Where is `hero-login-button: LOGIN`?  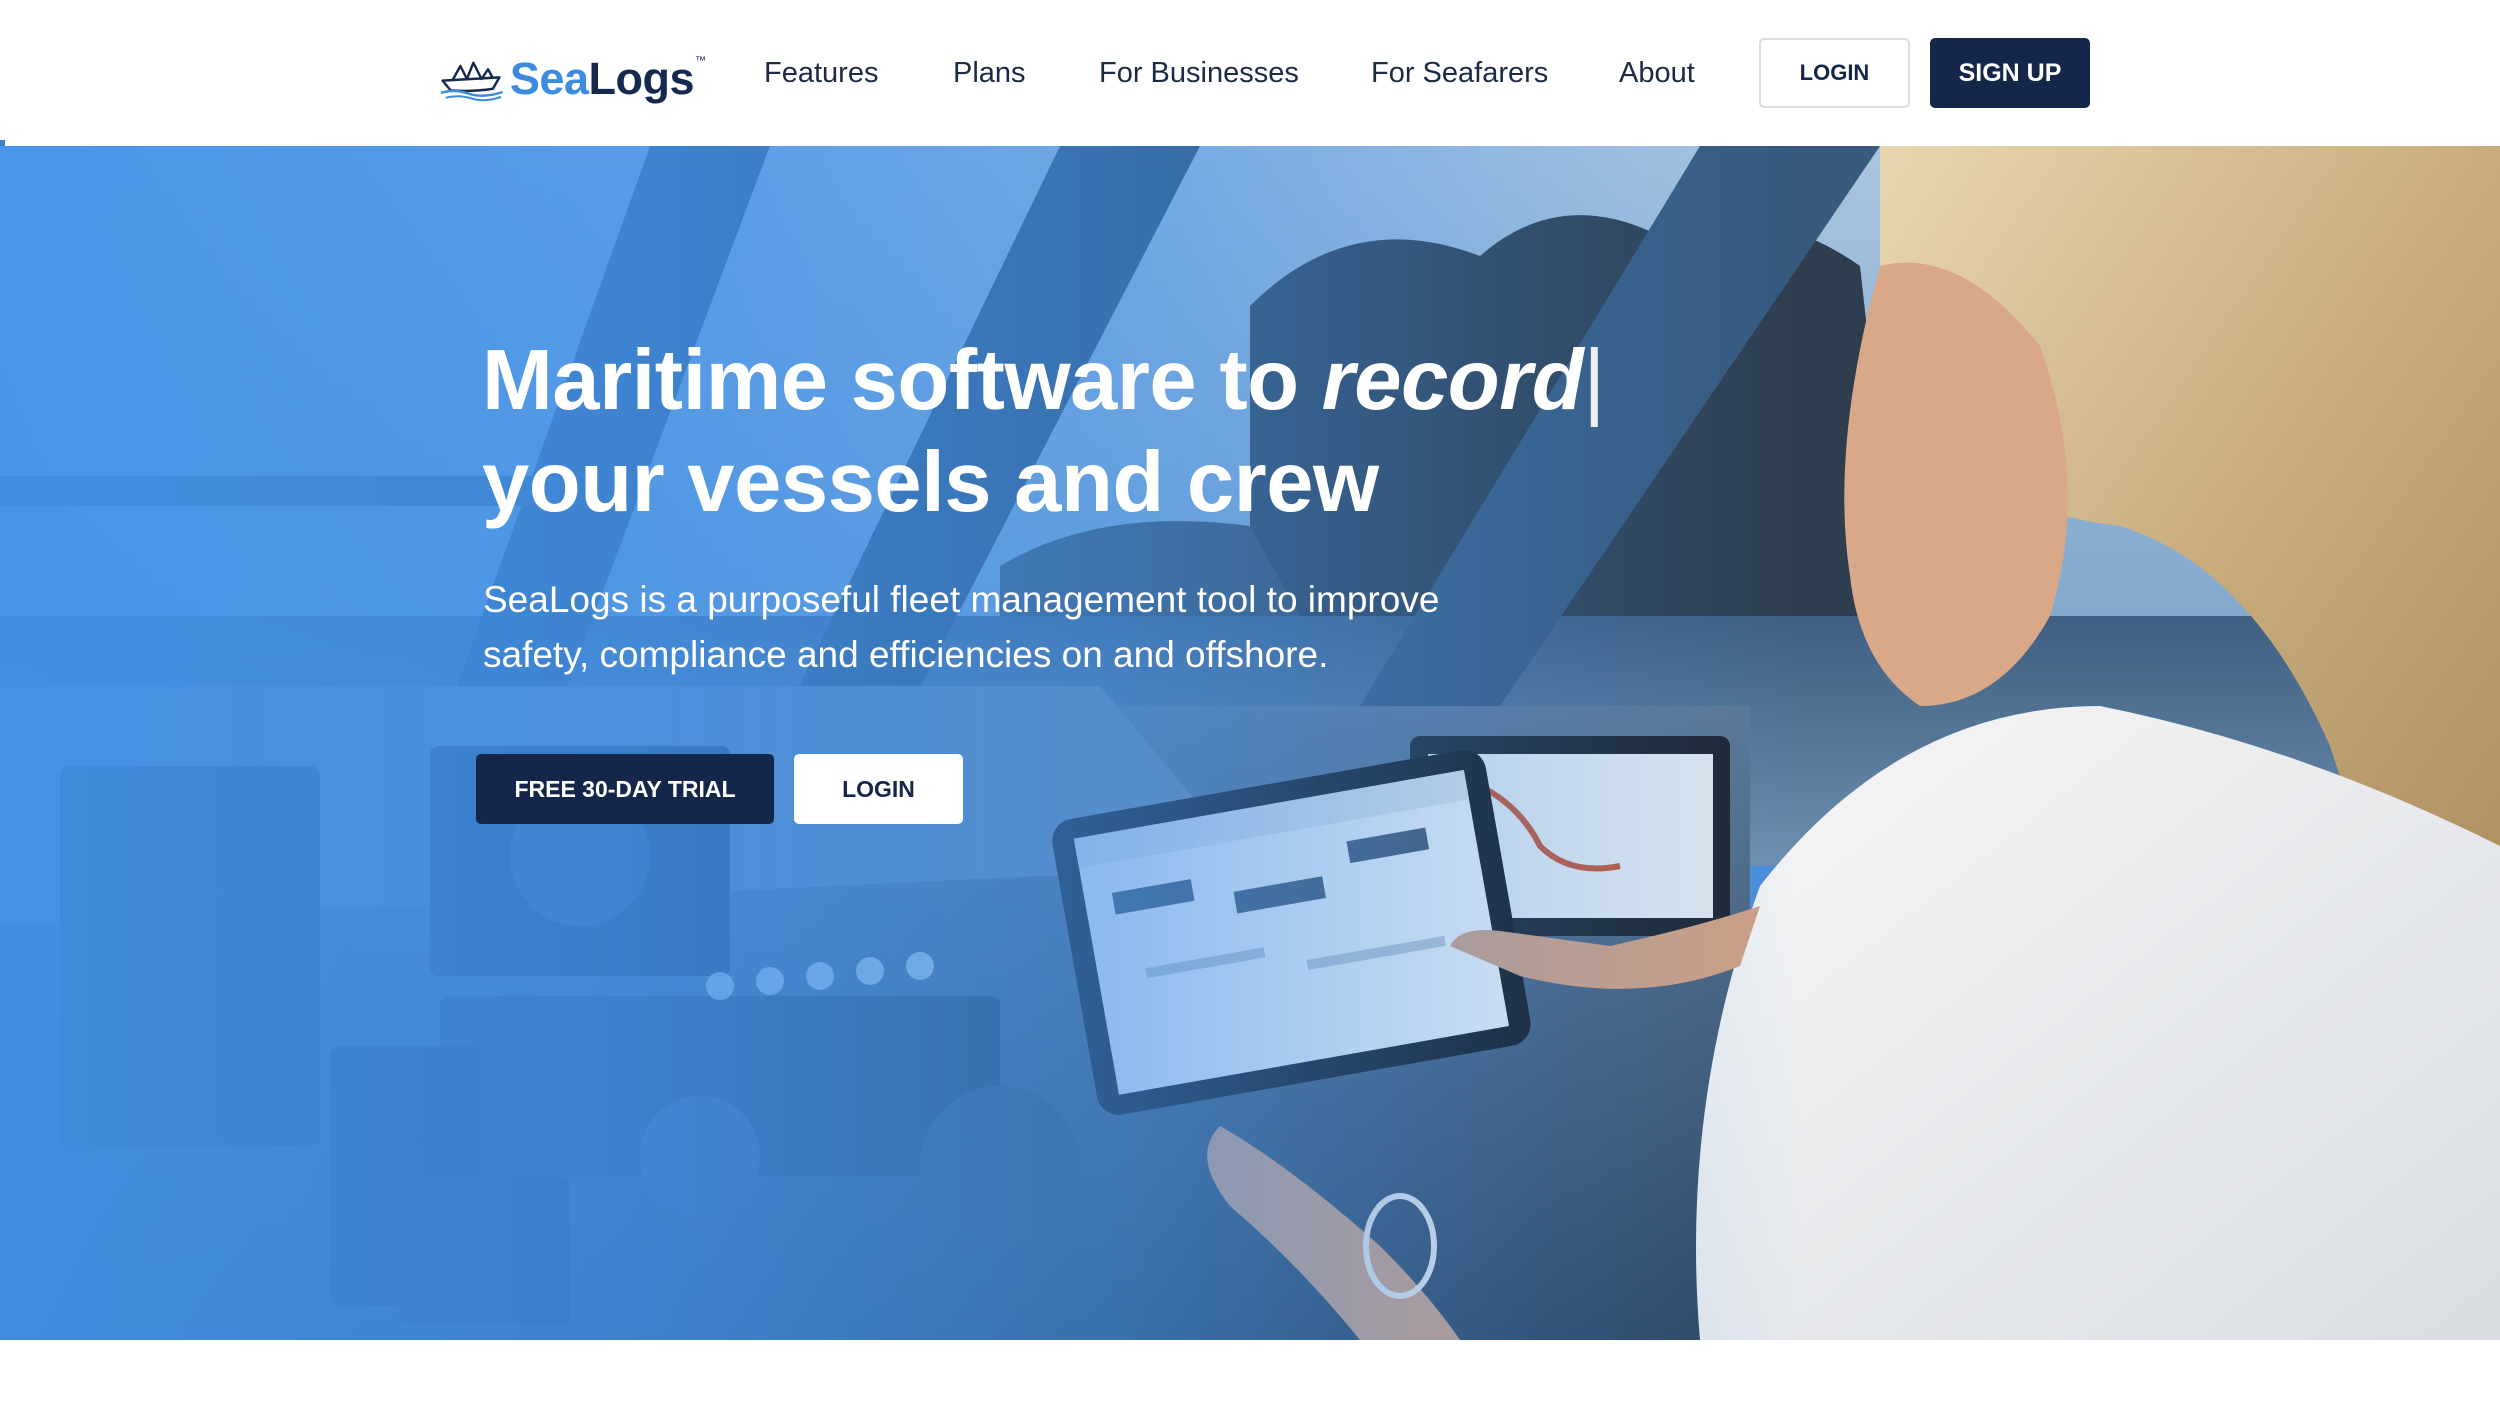
hero-login-button: LOGIN is located at coordinates (878, 789).